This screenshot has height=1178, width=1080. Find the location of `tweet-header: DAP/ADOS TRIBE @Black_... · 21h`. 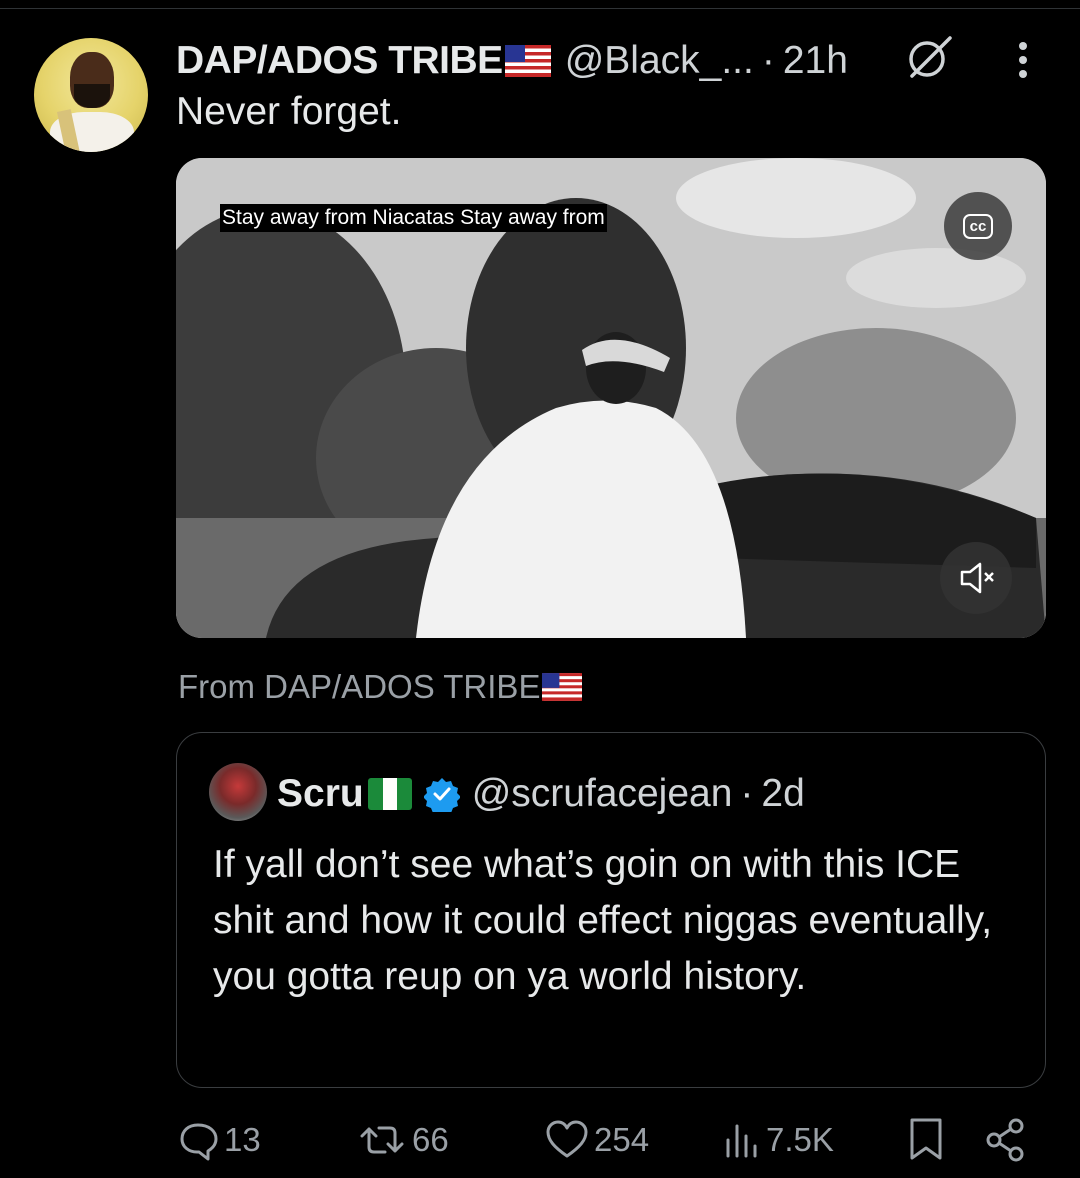

tweet-header: DAP/ADOS TRIBE @Black_... · 21h is located at coordinates (512, 61).